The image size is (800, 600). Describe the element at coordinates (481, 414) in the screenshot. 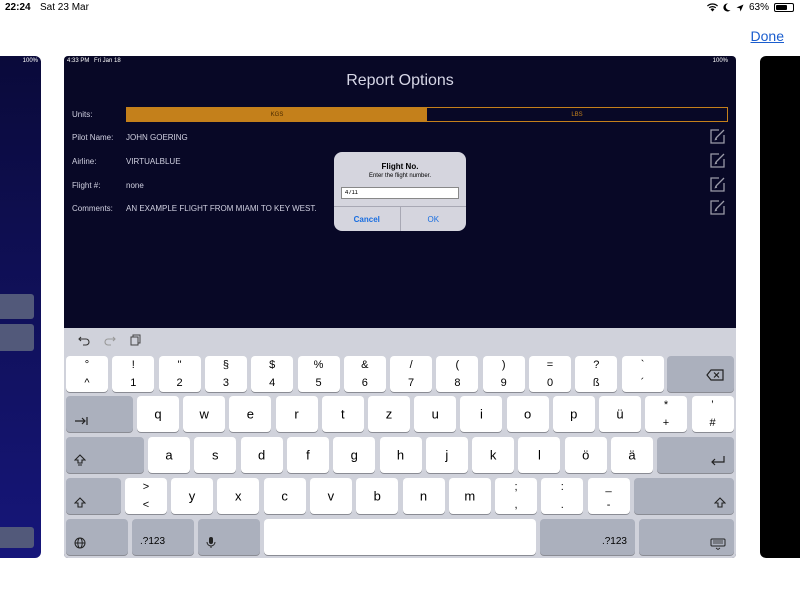

I see `key-letter-row2-7: i` at that location.